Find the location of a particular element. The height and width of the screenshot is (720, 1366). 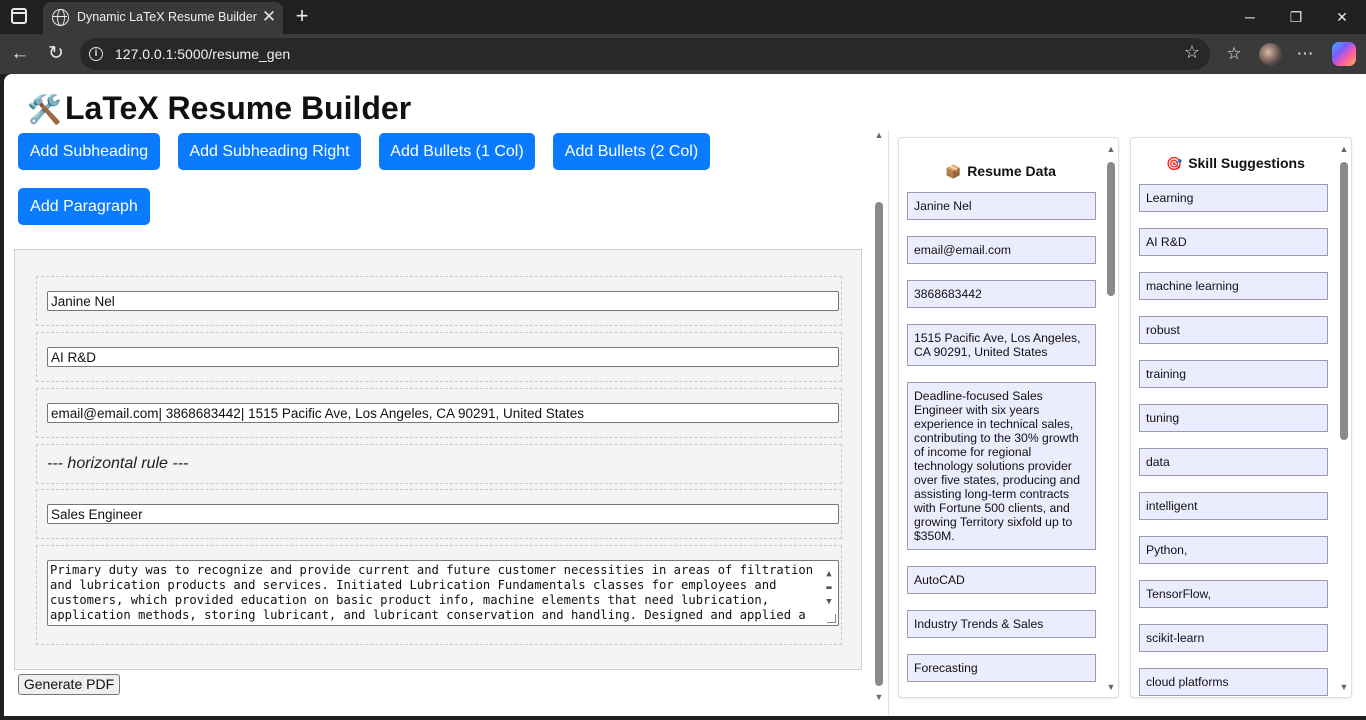

back-icon: ← is located at coordinates (20, 54).